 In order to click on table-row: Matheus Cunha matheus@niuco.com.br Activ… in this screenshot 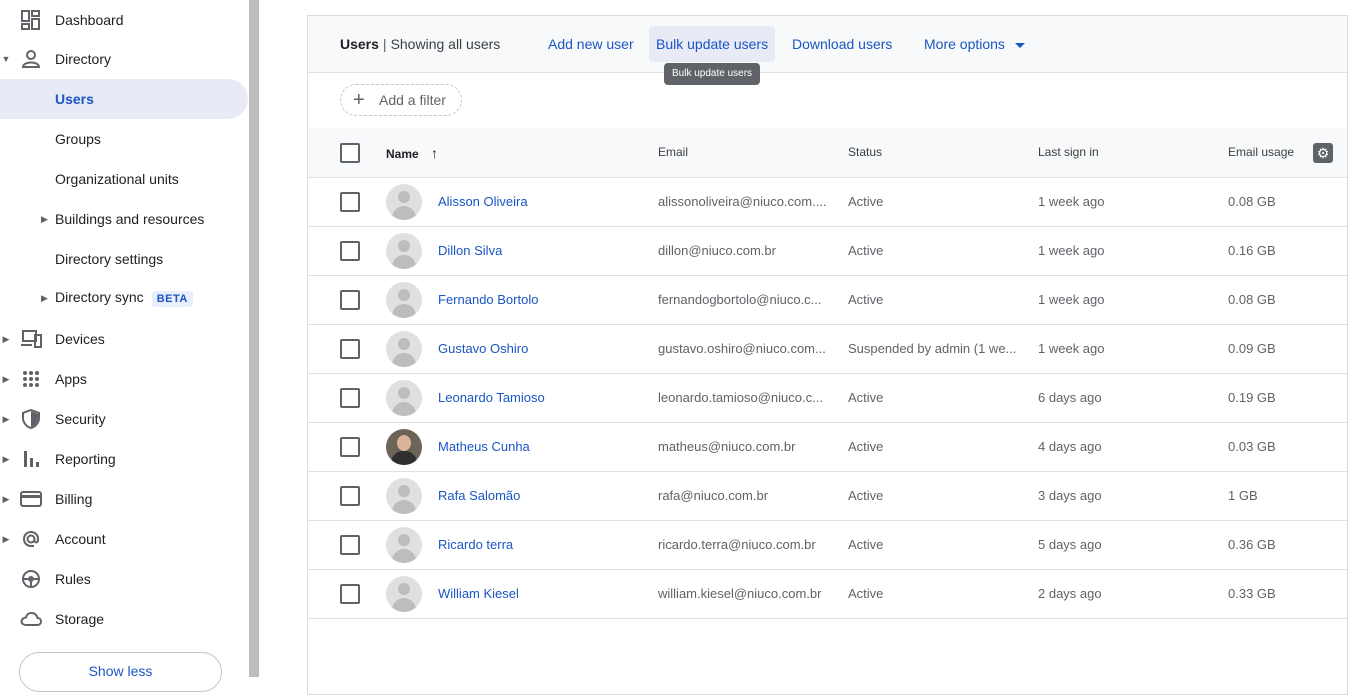, I will do `click(827, 447)`.